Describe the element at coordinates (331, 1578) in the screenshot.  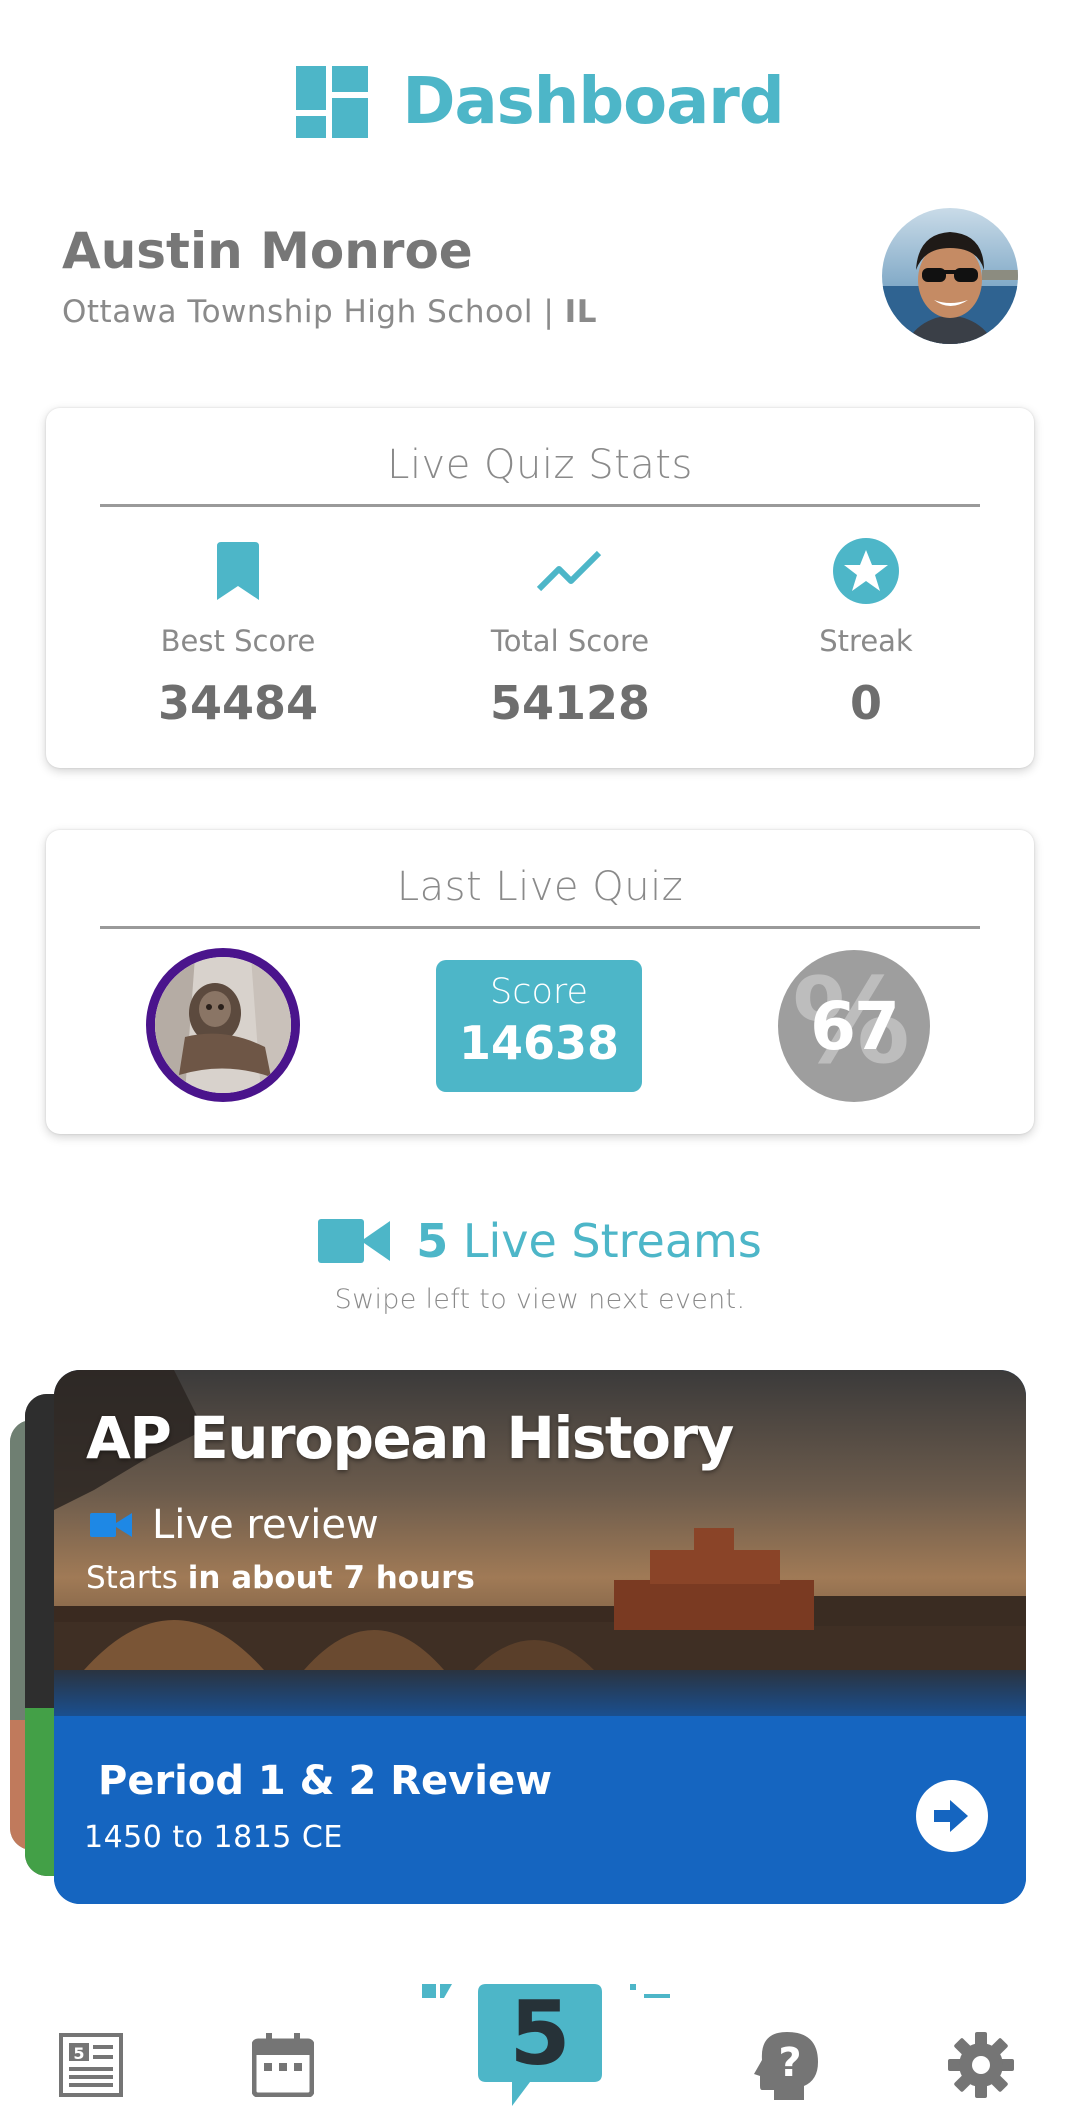
I see `event-start-when: in about 7 hours` at that location.